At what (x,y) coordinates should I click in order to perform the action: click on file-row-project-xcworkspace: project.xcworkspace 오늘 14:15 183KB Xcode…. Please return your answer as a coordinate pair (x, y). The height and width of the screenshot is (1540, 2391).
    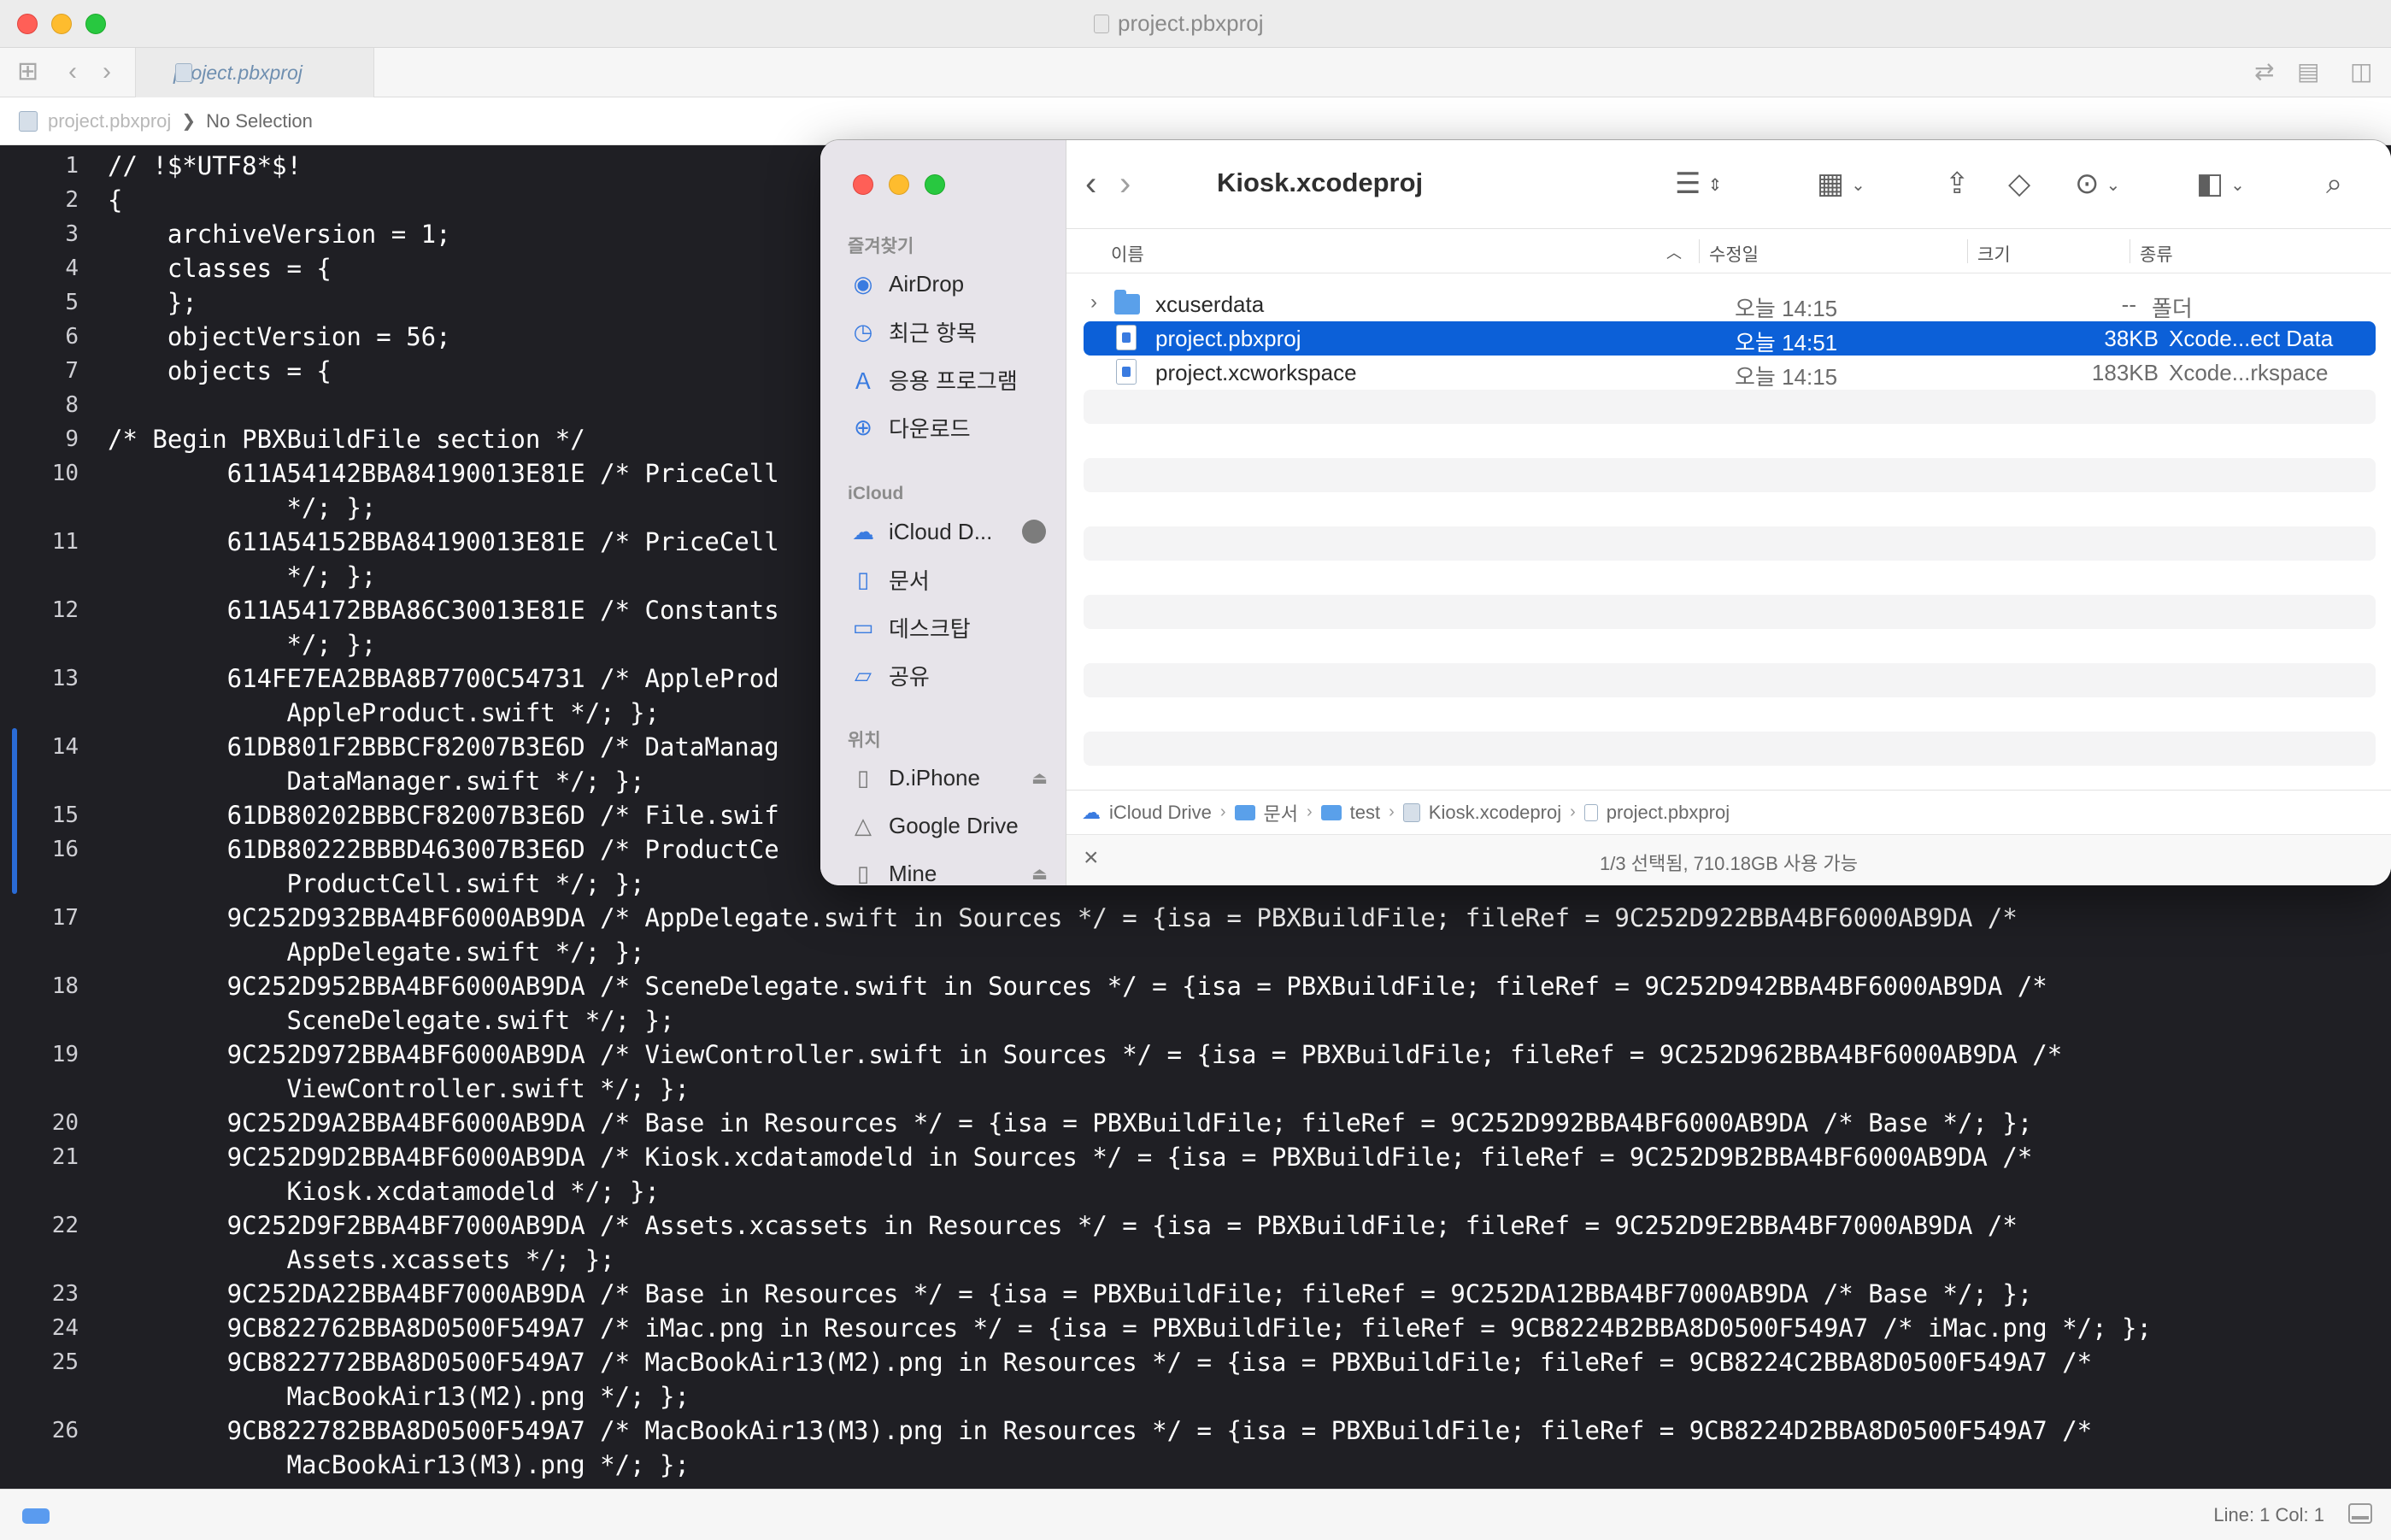
    Looking at the image, I should click on (1730, 373).